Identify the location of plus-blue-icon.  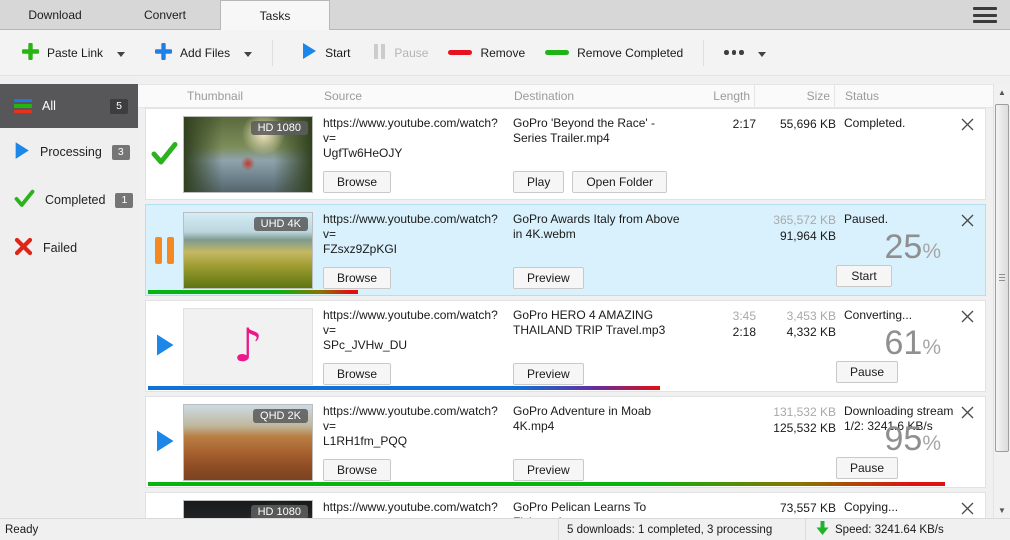
(163, 52).